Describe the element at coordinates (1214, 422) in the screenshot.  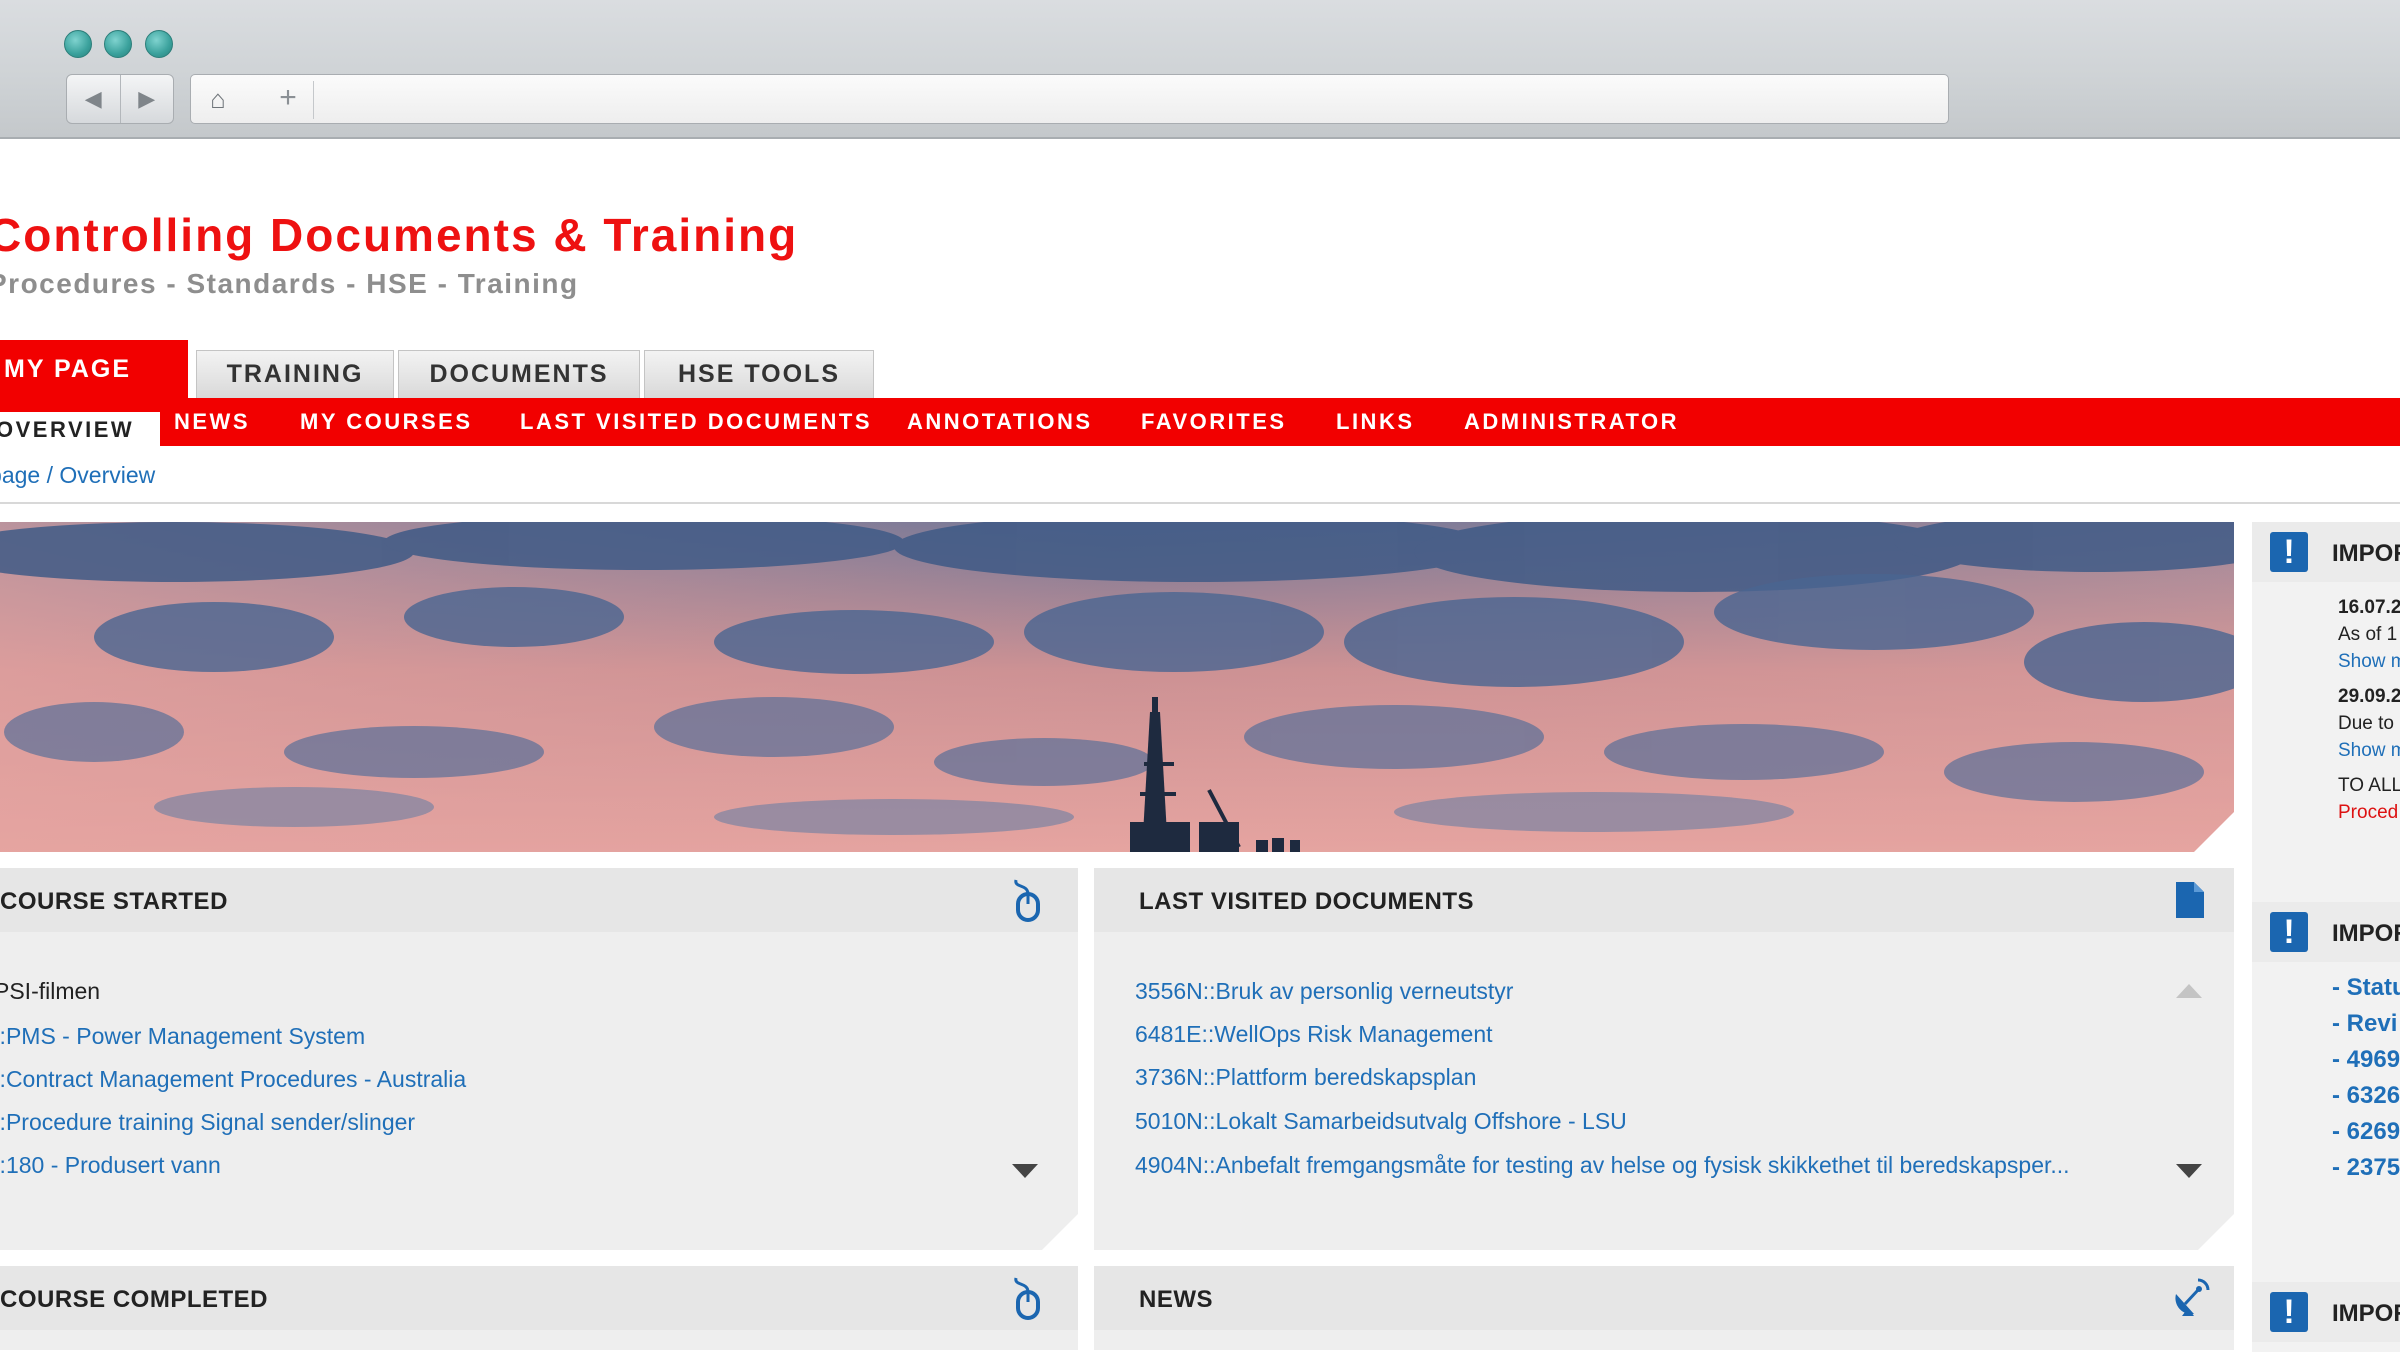
I see `subnav-favorites: FAVORITES` at that location.